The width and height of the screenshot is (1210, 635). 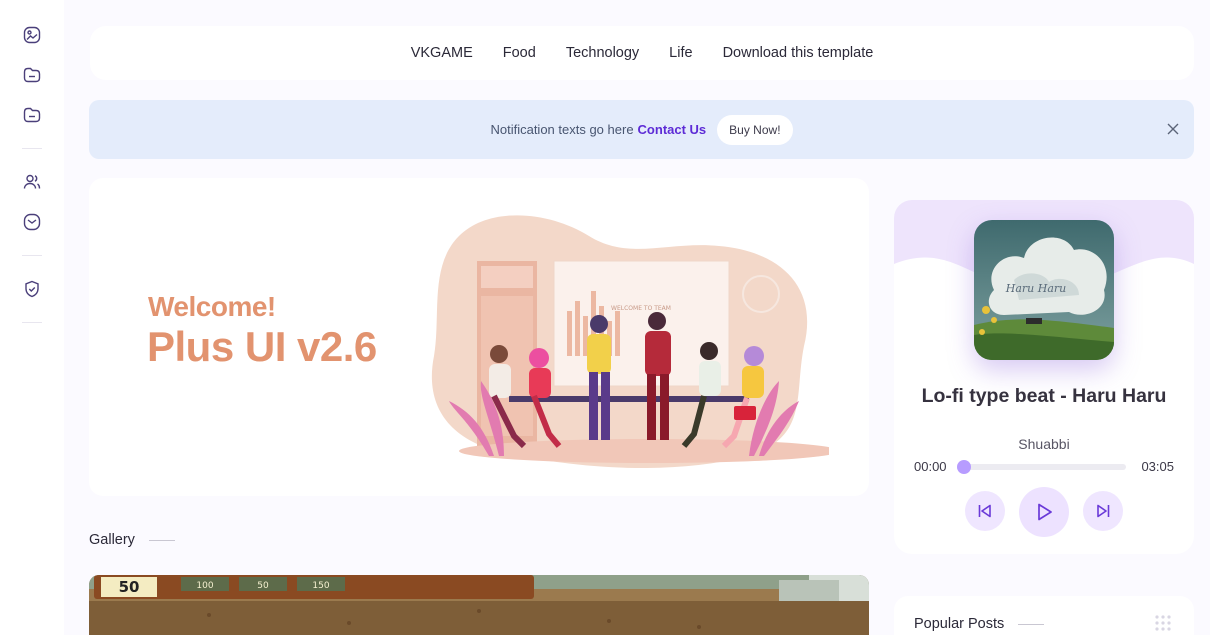 I want to click on close-icon, so click(x=1173, y=129).